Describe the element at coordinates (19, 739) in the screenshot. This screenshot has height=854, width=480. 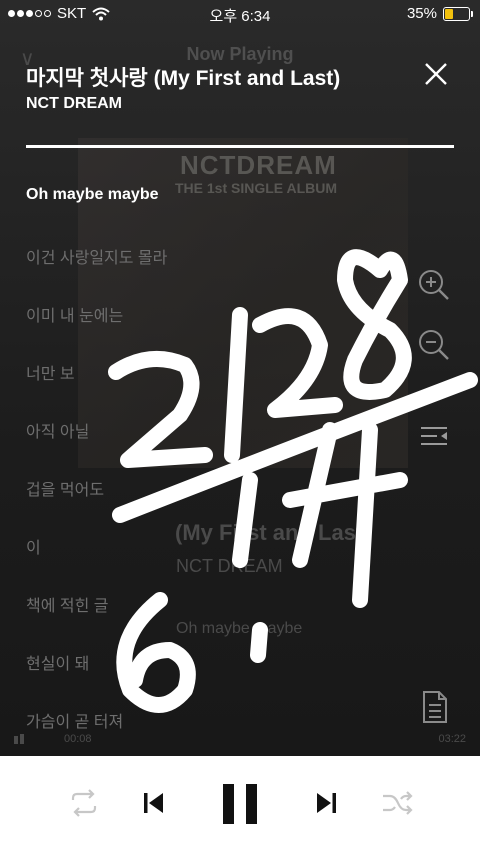
I see `volume-icon` at that location.